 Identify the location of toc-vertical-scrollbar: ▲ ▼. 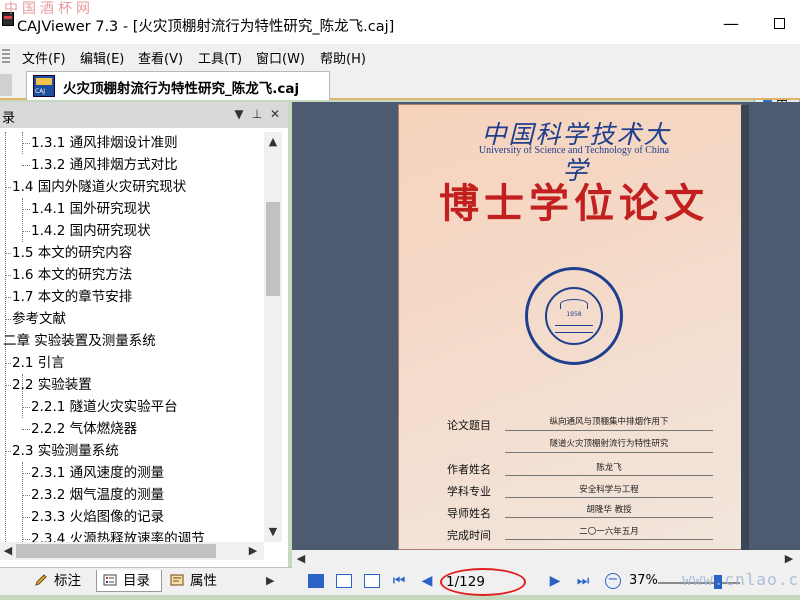
(273, 337).